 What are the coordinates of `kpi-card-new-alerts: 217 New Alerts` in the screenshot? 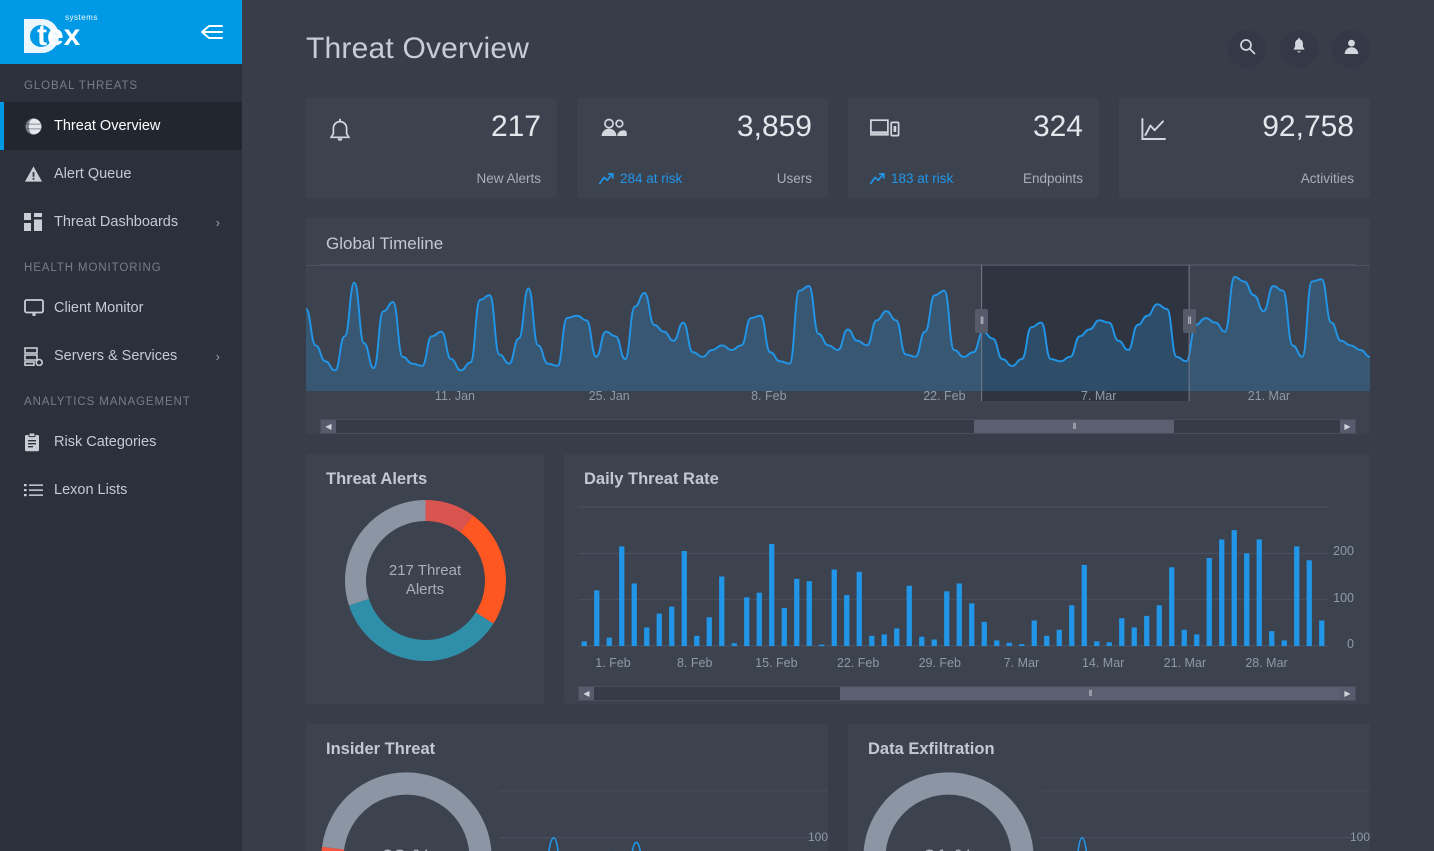 It's located at (431, 148).